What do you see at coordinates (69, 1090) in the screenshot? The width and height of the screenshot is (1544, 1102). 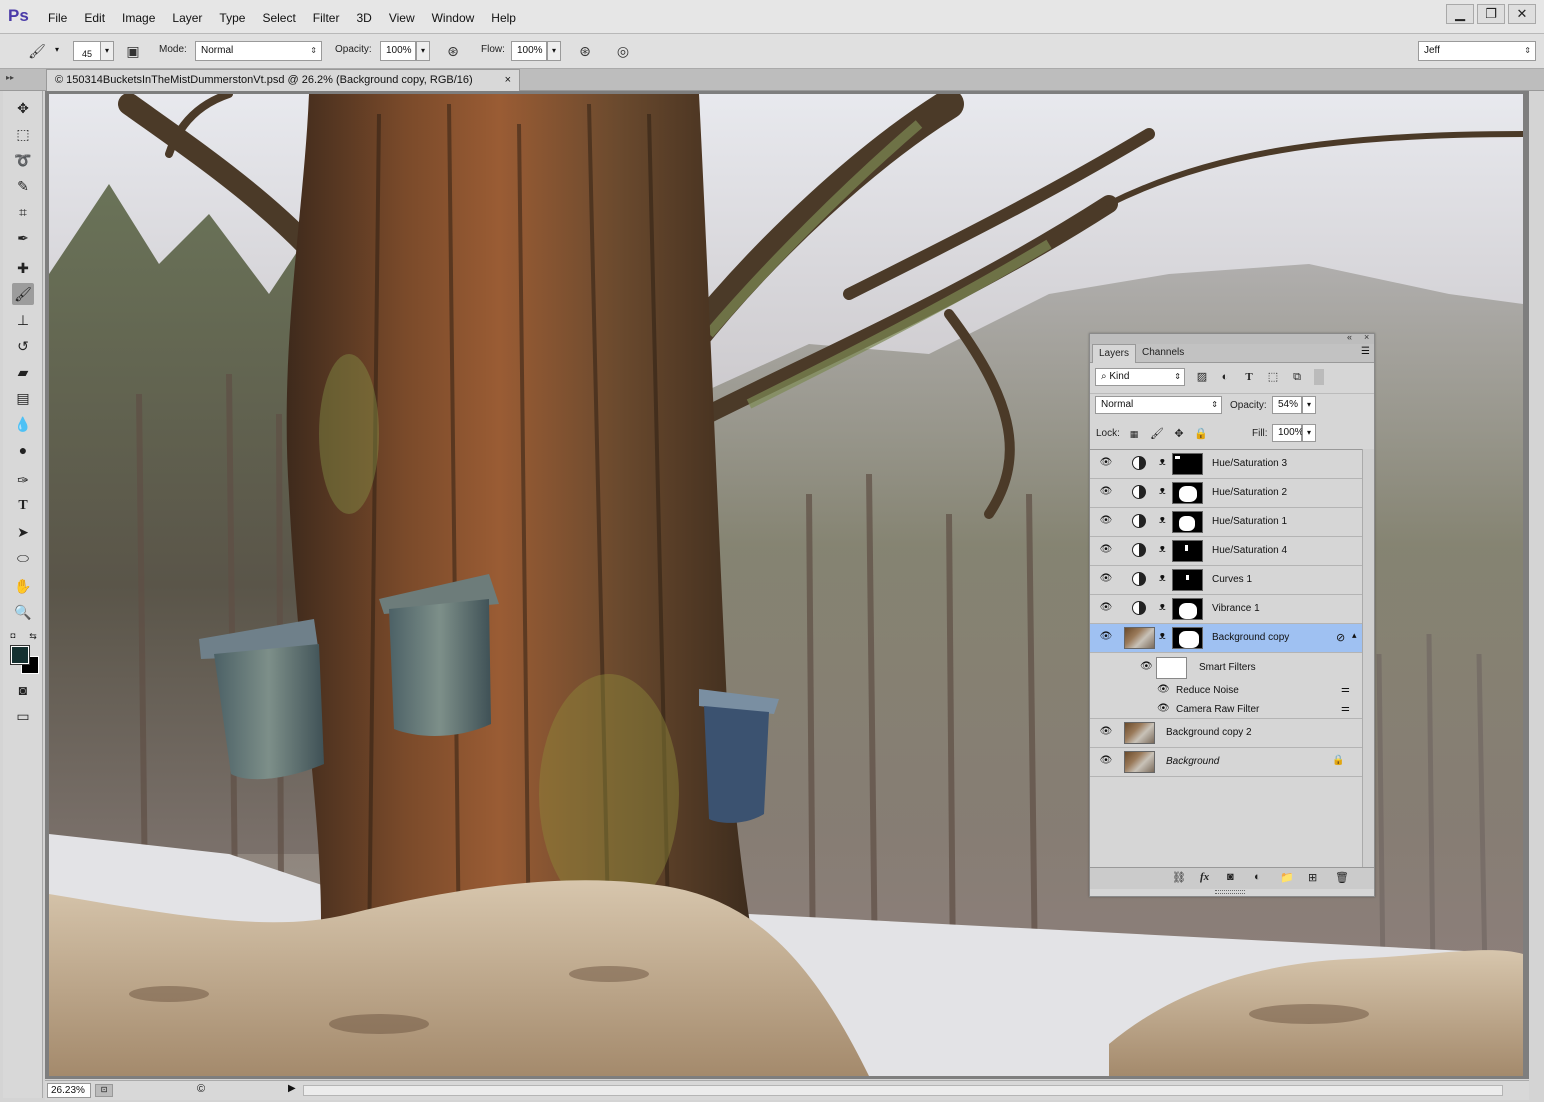 I see `zoom-level-field: 26.23%` at bounding box center [69, 1090].